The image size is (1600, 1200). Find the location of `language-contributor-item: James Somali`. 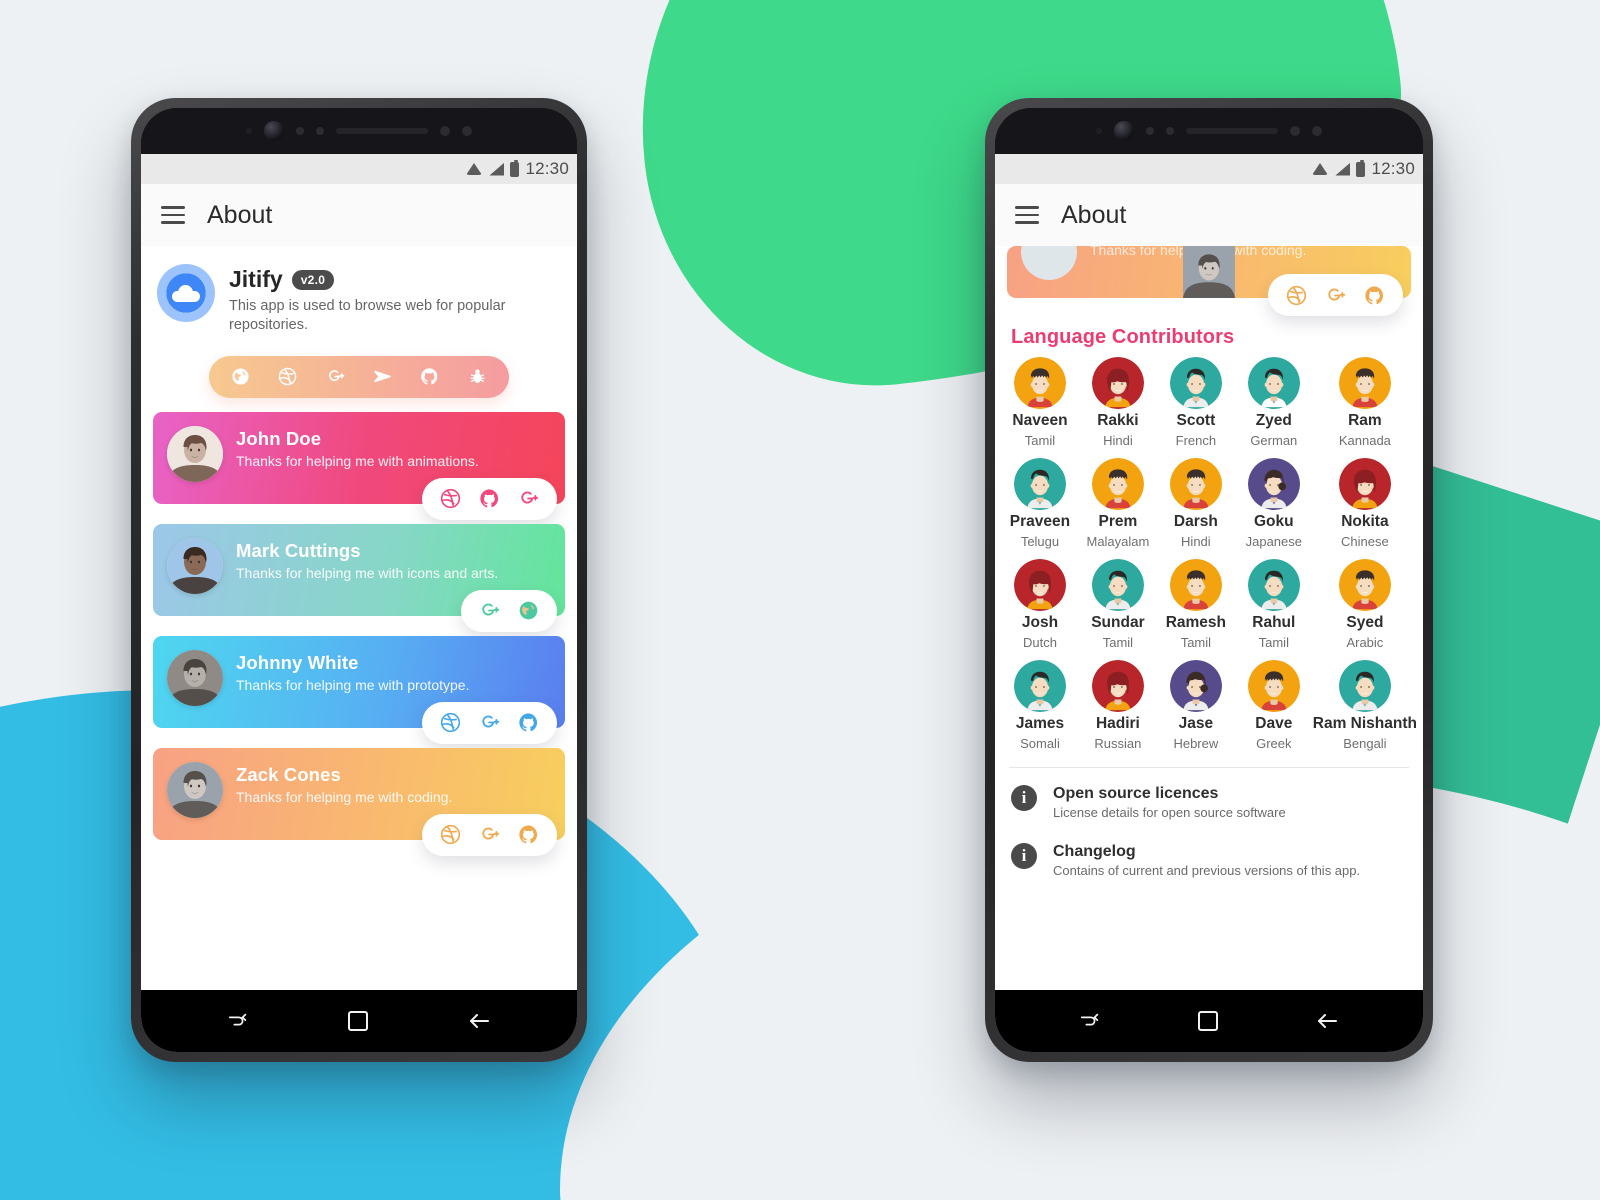

language-contributor-item: James Somali is located at coordinates (1040, 705).